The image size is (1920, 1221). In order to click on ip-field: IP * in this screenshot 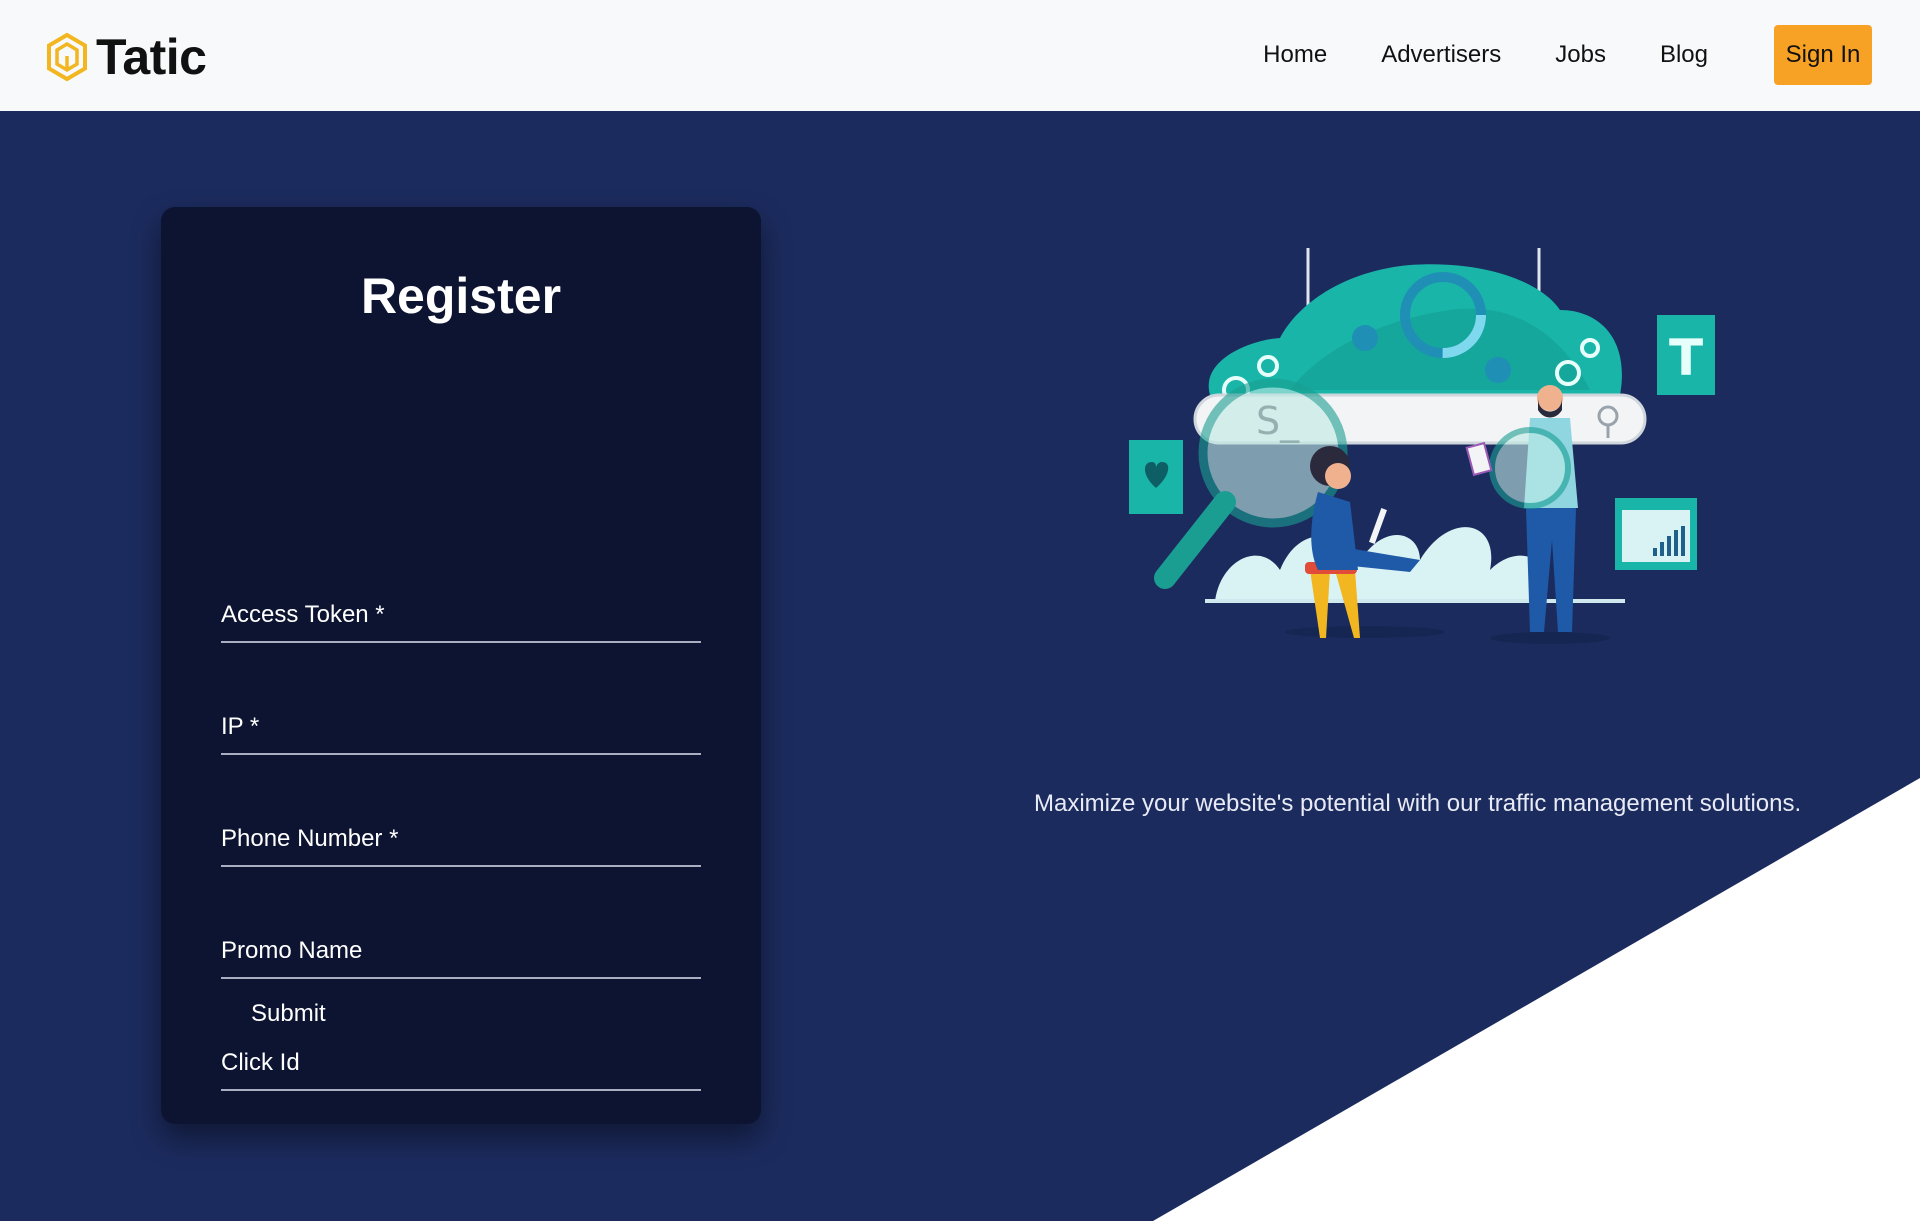, I will do `click(461, 725)`.